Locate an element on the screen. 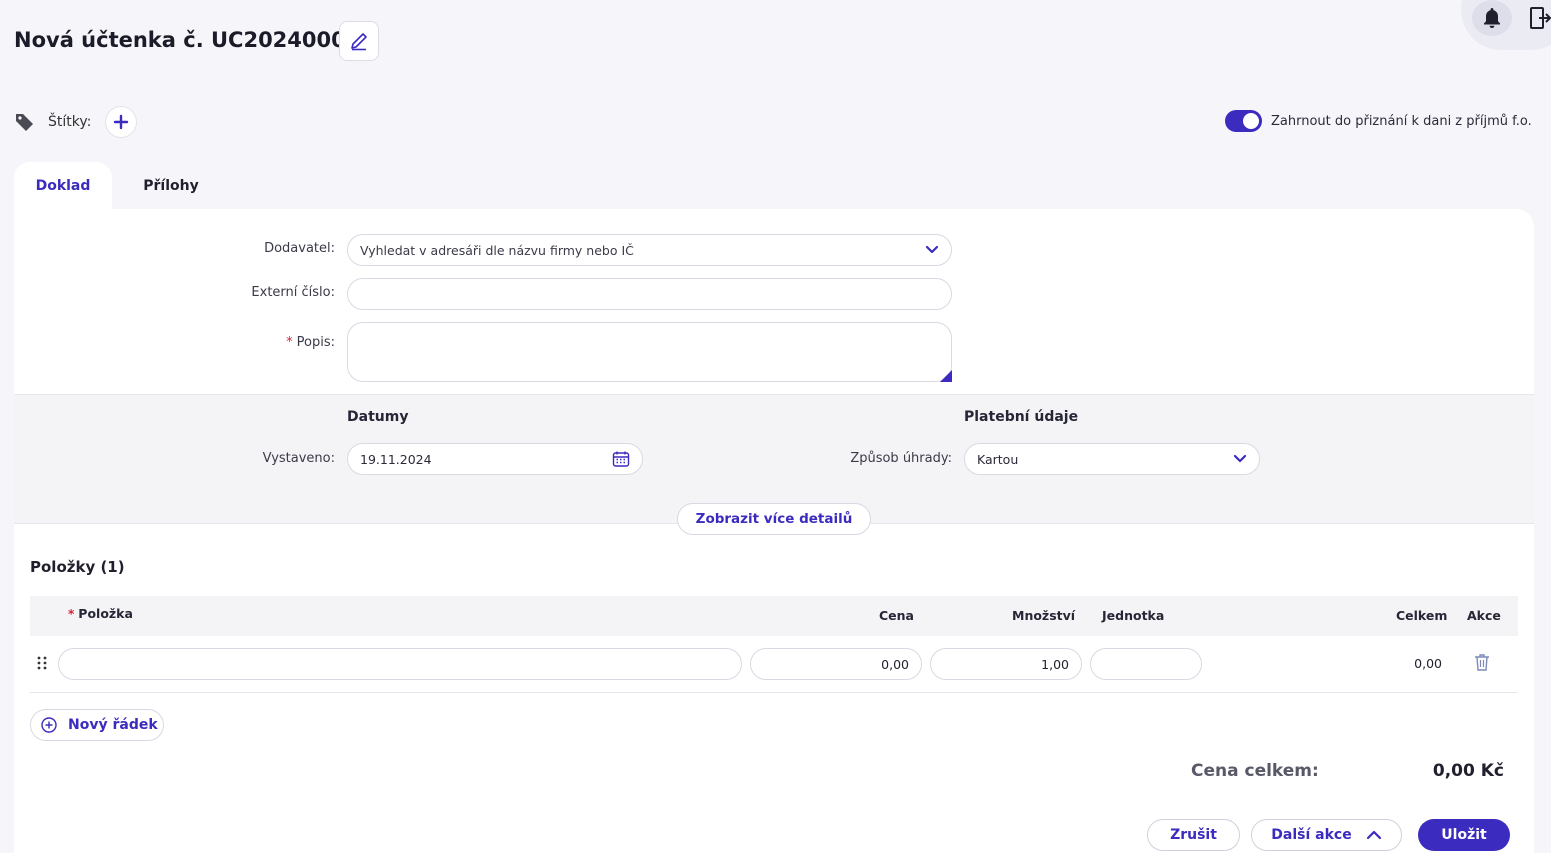 The width and height of the screenshot is (1551, 853). external-number-label: Externí číslo: is located at coordinates (293, 292).